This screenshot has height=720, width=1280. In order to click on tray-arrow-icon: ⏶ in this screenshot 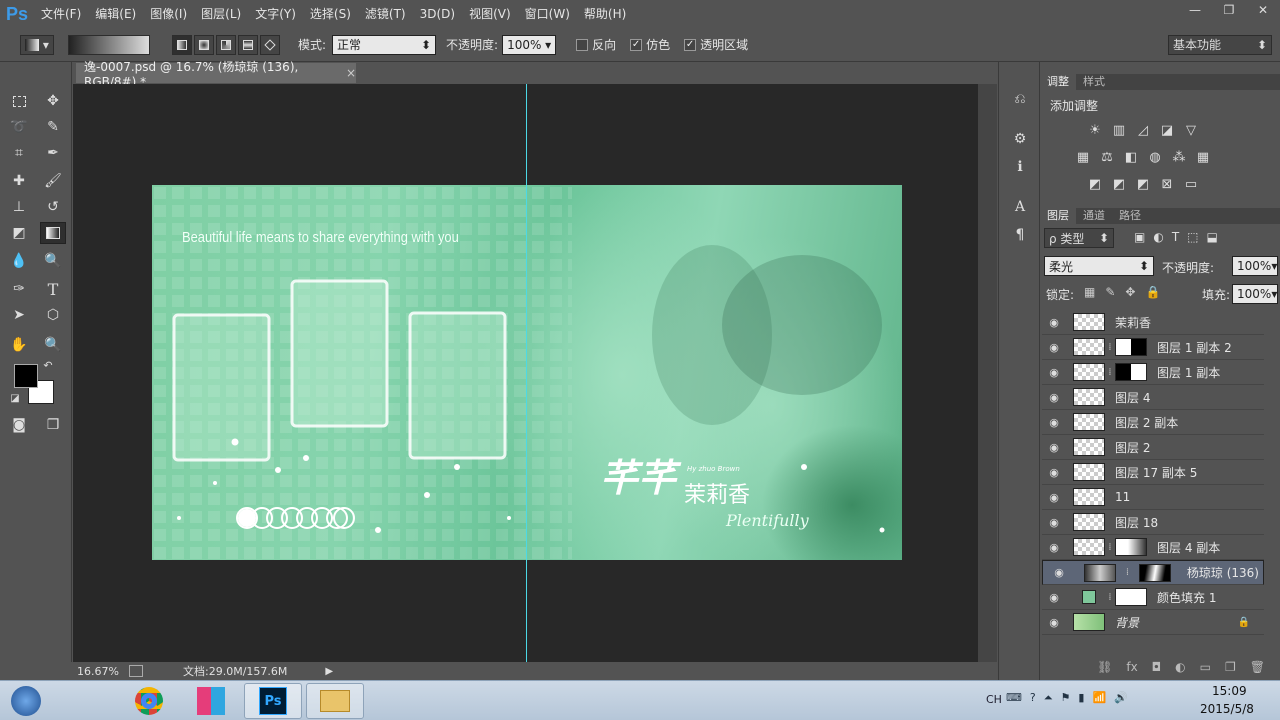, I will do `click(1048, 698)`.